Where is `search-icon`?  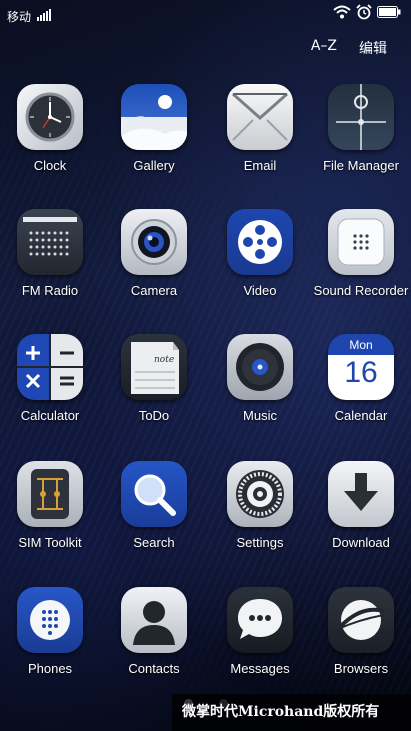
search-icon is located at coordinates (154, 494).